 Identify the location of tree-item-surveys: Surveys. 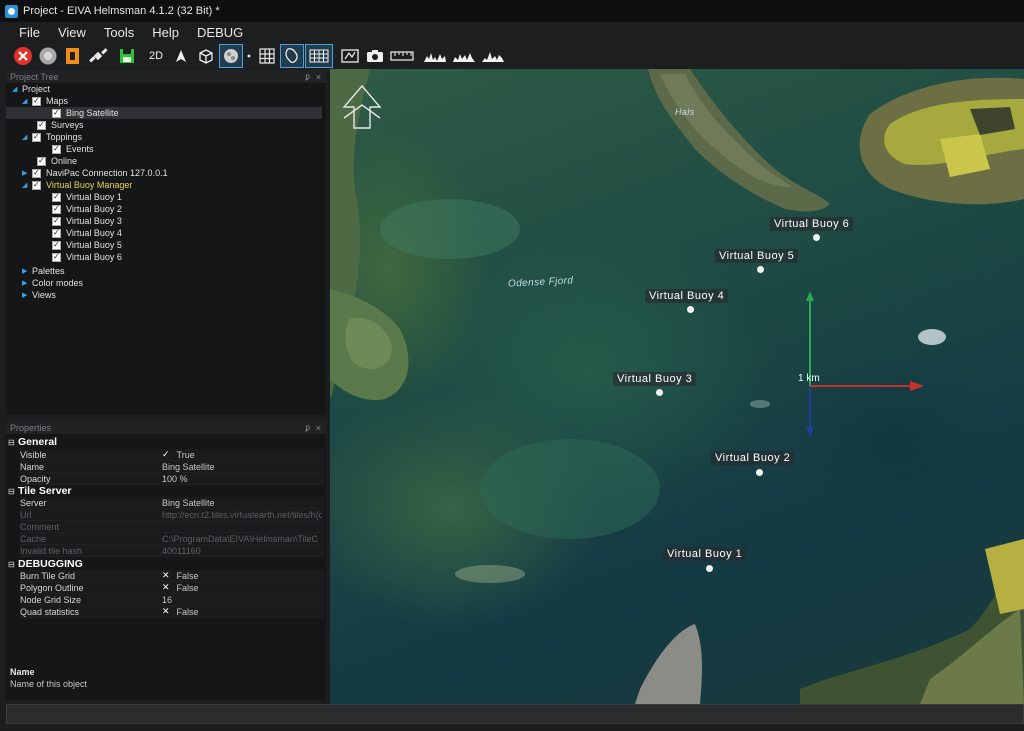
(60, 125).